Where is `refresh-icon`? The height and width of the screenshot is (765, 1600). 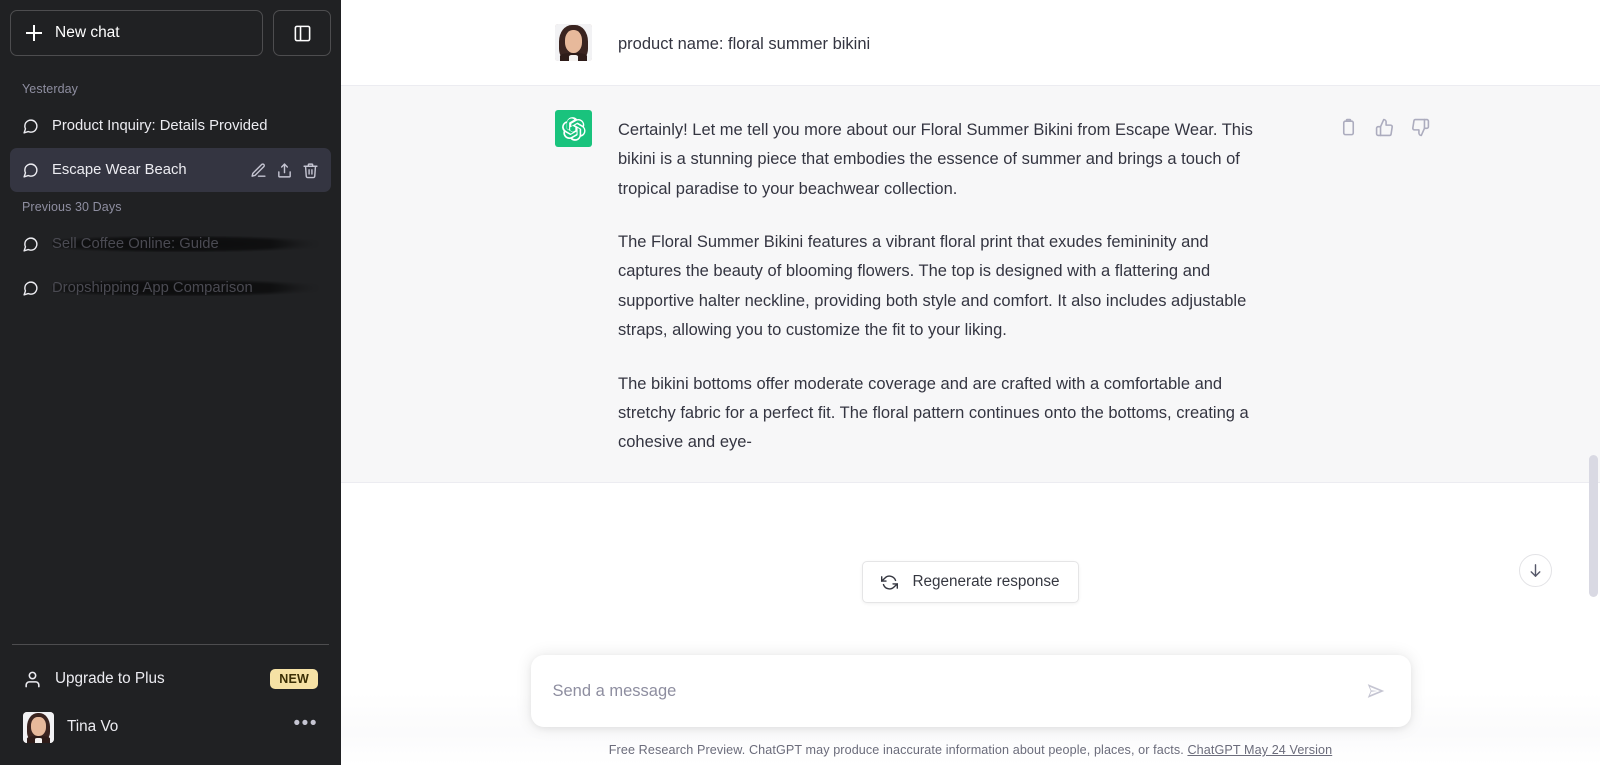
refresh-icon is located at coordinates (890, 582).